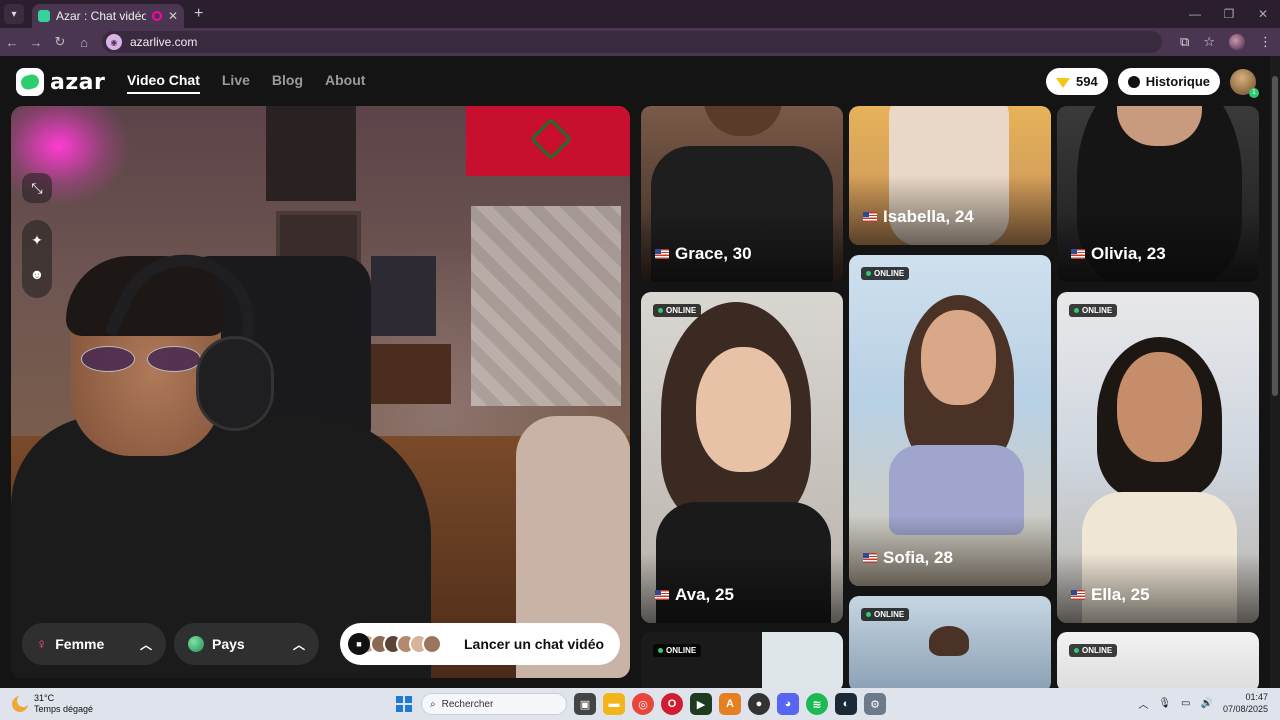 The image size is (1280, 720). Describe the element at coordinates (78, 82) in the screenshot. I see `logo-text: azar` at that location.